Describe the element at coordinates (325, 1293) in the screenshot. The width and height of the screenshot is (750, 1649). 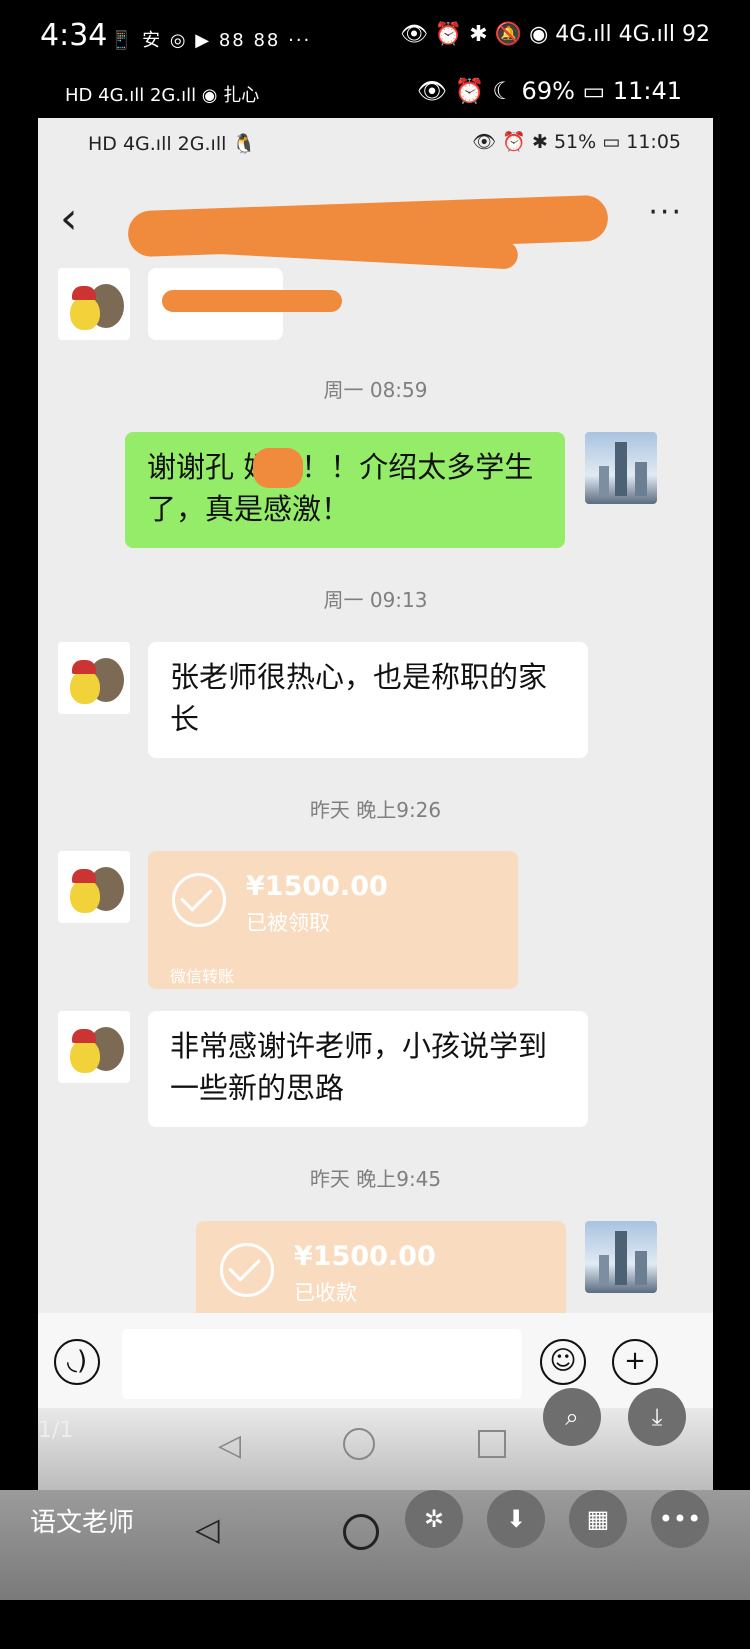
I see `transfer-status: 已收款` at that location.